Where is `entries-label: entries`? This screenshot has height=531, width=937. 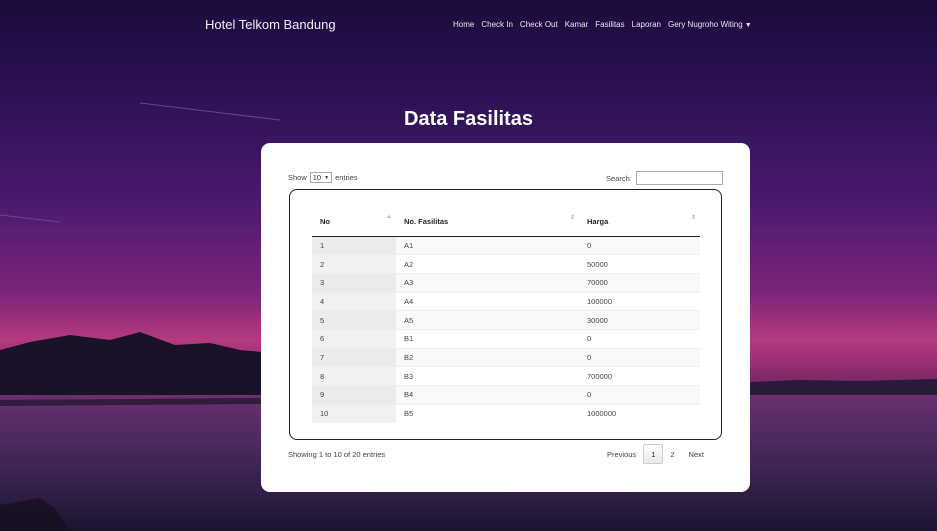 entries-label: entries is located at coordinates (346, 177).